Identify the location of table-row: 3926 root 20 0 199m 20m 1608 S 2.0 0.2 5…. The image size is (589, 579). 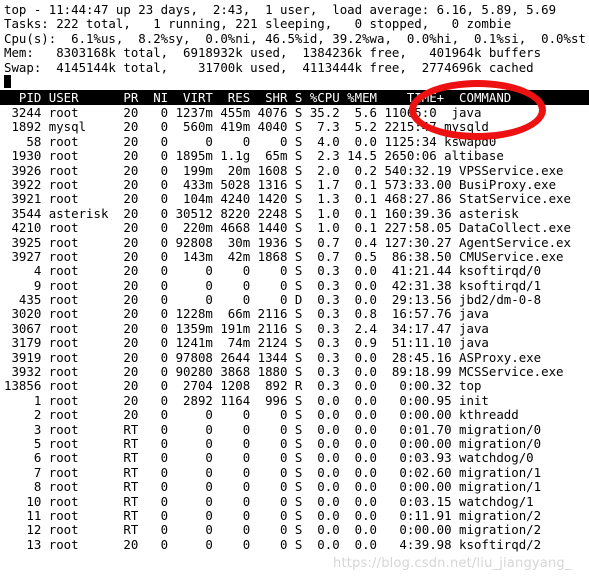
(296, 171).